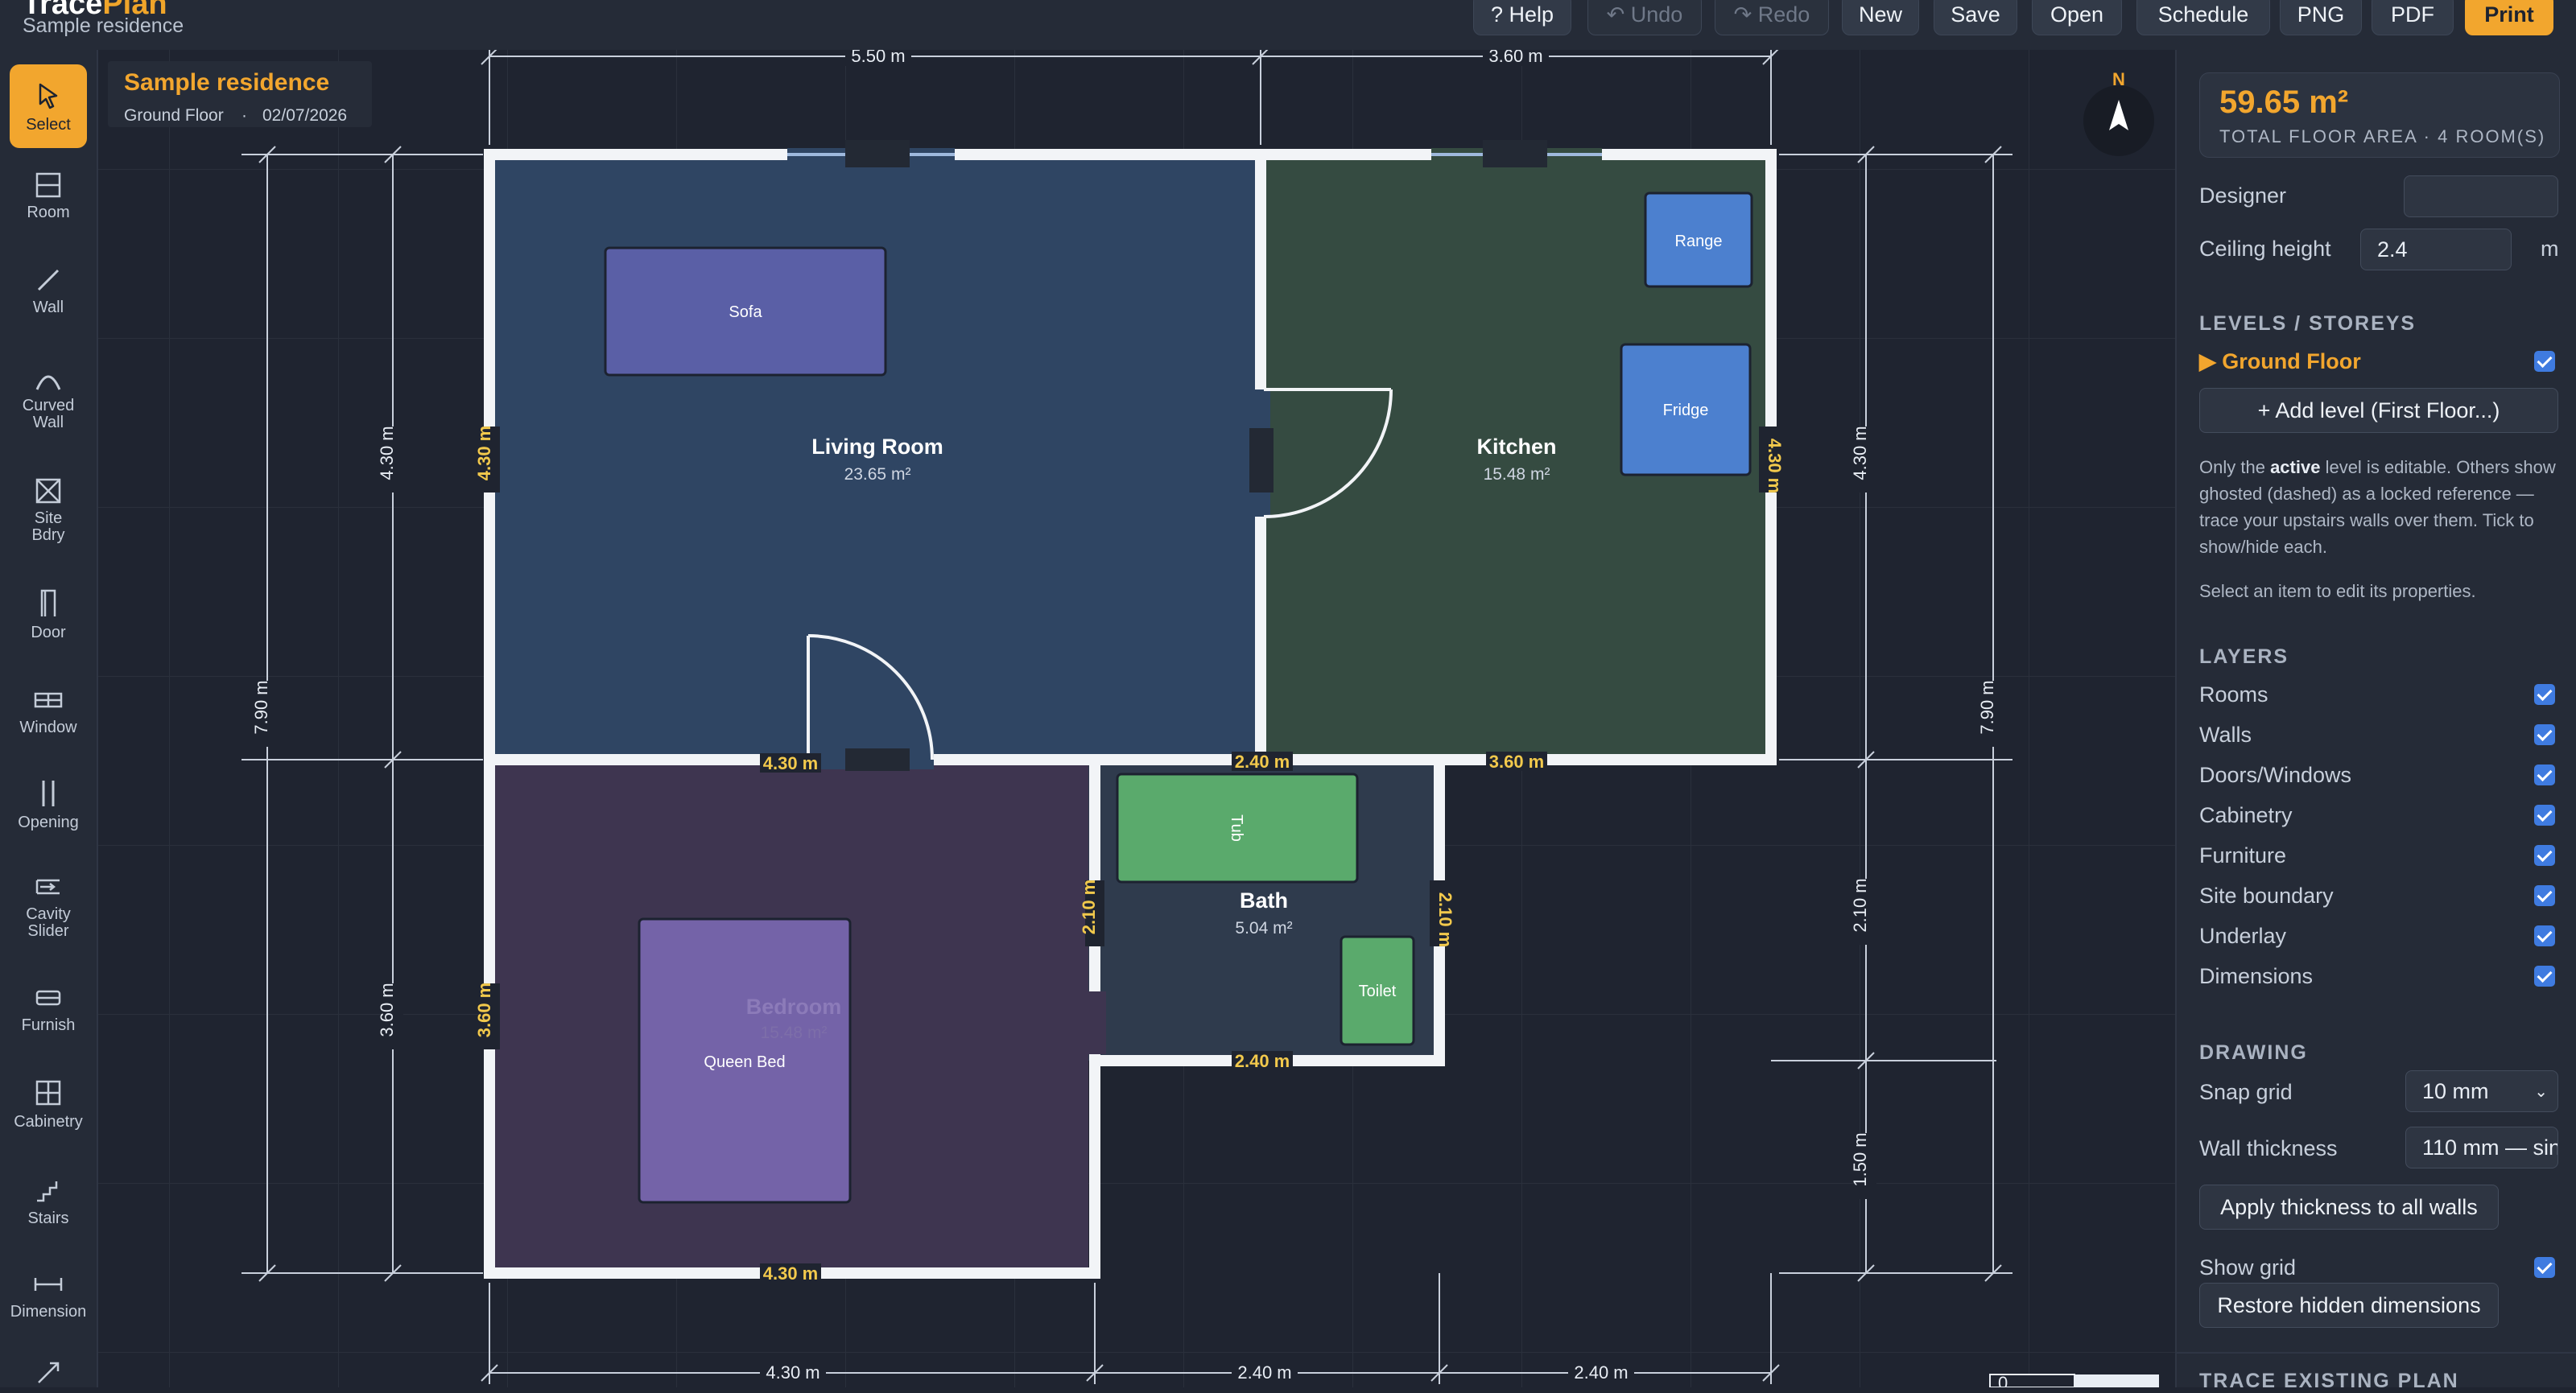 This screenshot has height=1393, width=2576. I want to click on undo-button: ↶ Undo, so click(1644, 17).